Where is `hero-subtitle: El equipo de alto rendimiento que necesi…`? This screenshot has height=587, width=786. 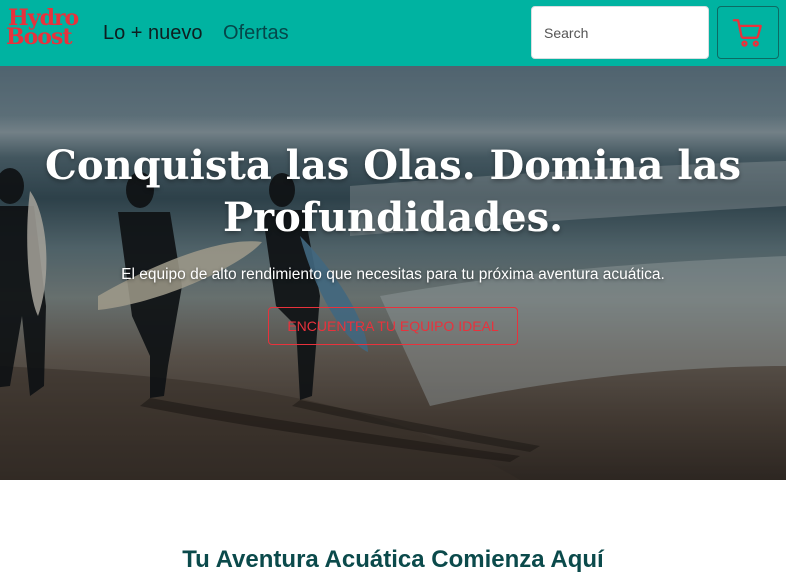
hero-subtitle: El equipo de alto rendimiento que necesi… is located at coordinates (393, 274).